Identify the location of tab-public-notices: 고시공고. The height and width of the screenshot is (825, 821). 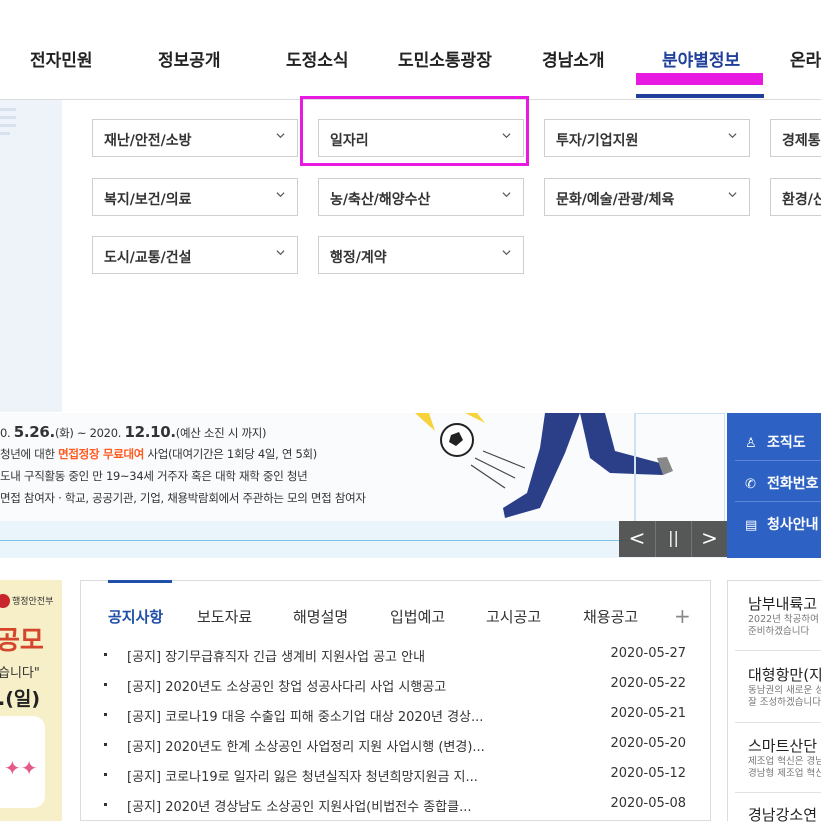
(513, 616).